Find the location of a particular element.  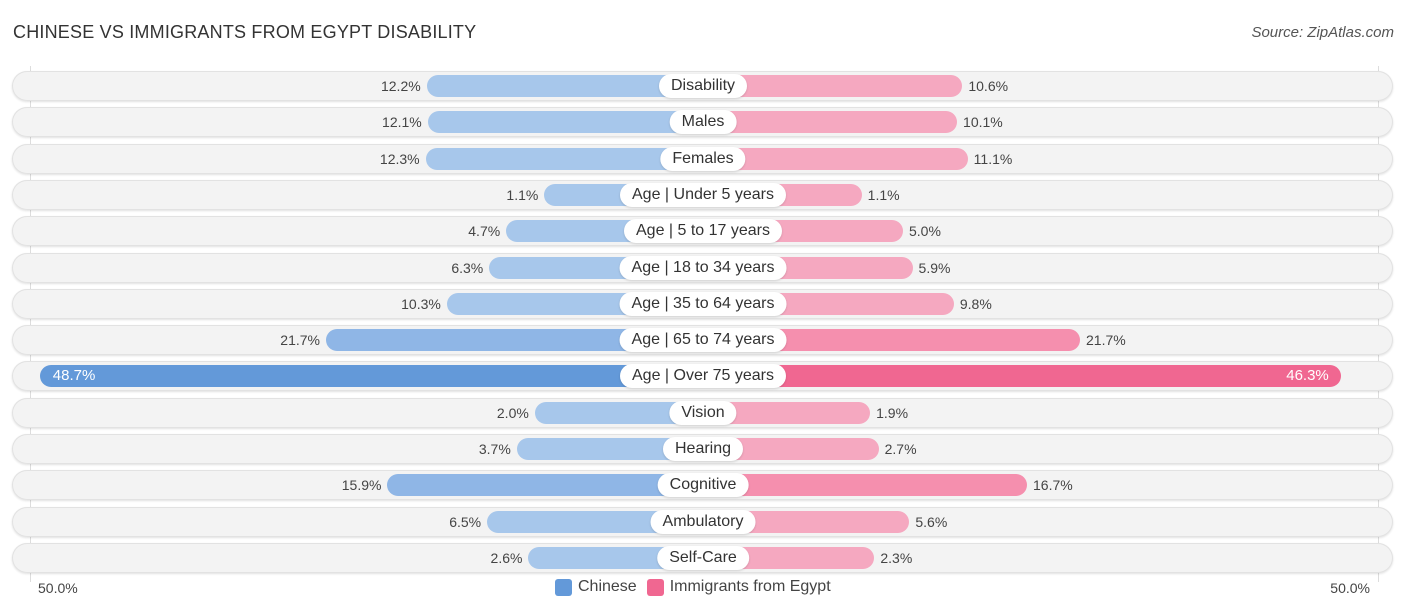

value-label-egypt: 2.7% is located at coordinates (900, 449).